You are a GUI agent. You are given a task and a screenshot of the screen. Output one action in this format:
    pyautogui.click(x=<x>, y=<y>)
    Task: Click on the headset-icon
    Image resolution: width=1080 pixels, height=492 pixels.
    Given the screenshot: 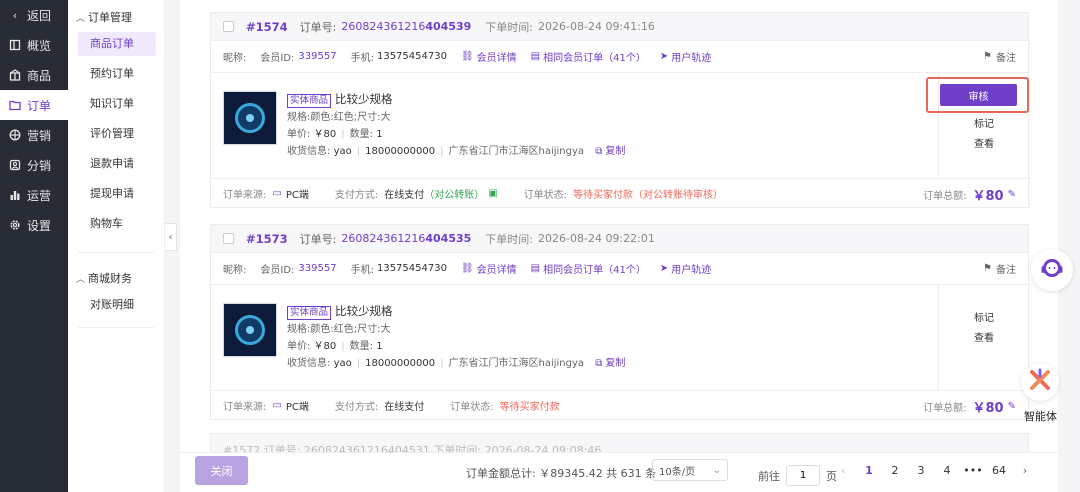 What is the action you would take?
    pyautogui.click(x=1052, y=270)
    